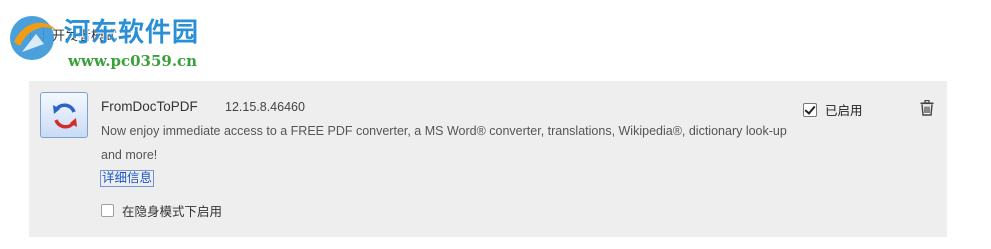 This screenshot has height=249, width=991. Describe the element at coordinates (265, 107) in the screenshot. I see `extension-version: 12.15.8.46460` at that location.